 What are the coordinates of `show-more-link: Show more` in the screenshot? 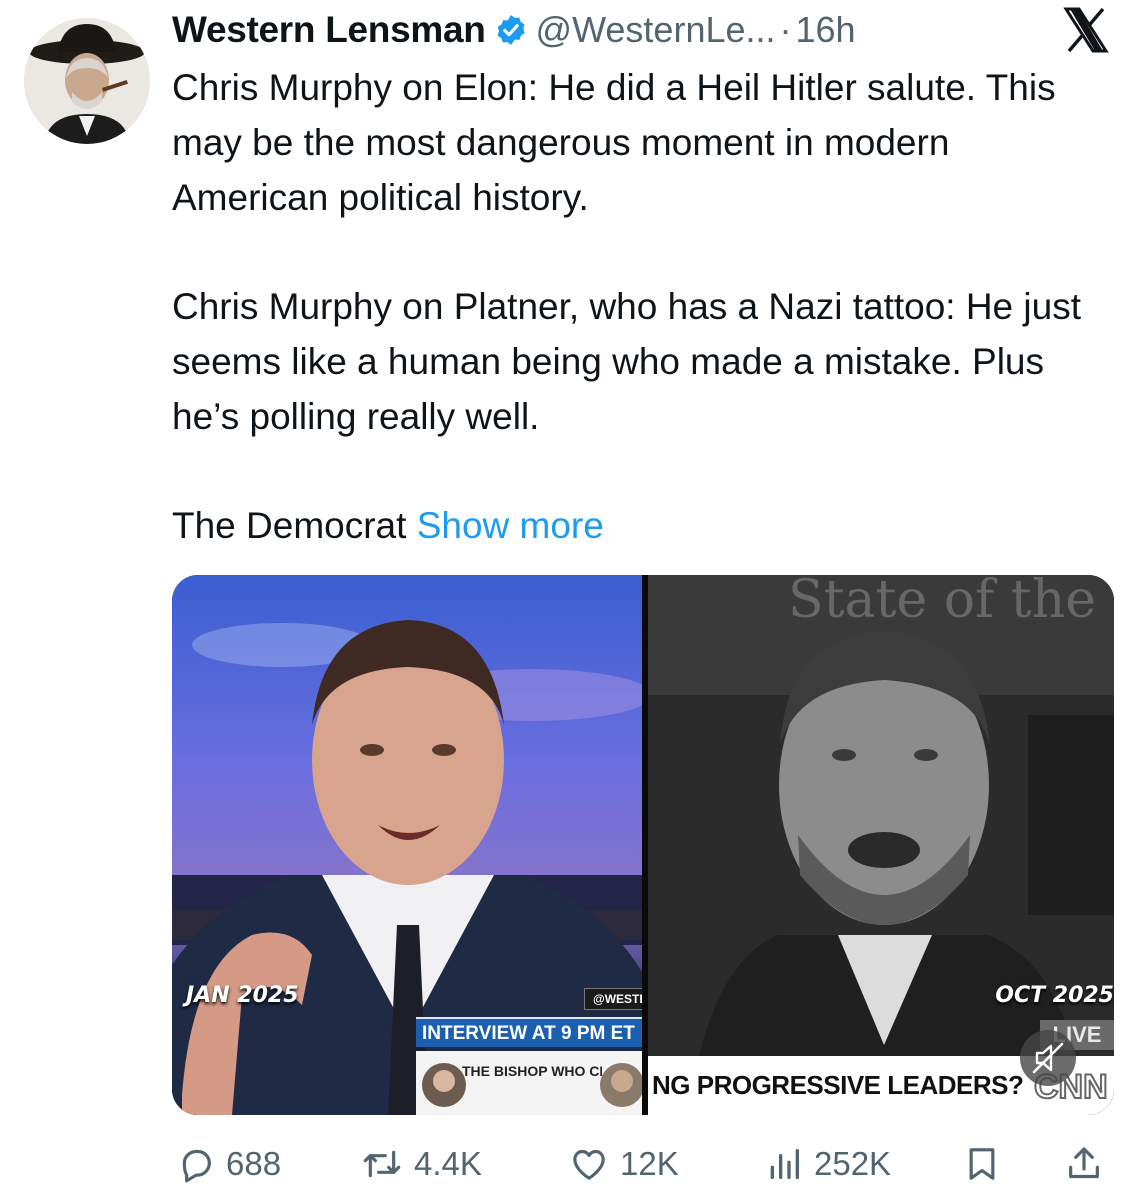 It's located at (510, 525).